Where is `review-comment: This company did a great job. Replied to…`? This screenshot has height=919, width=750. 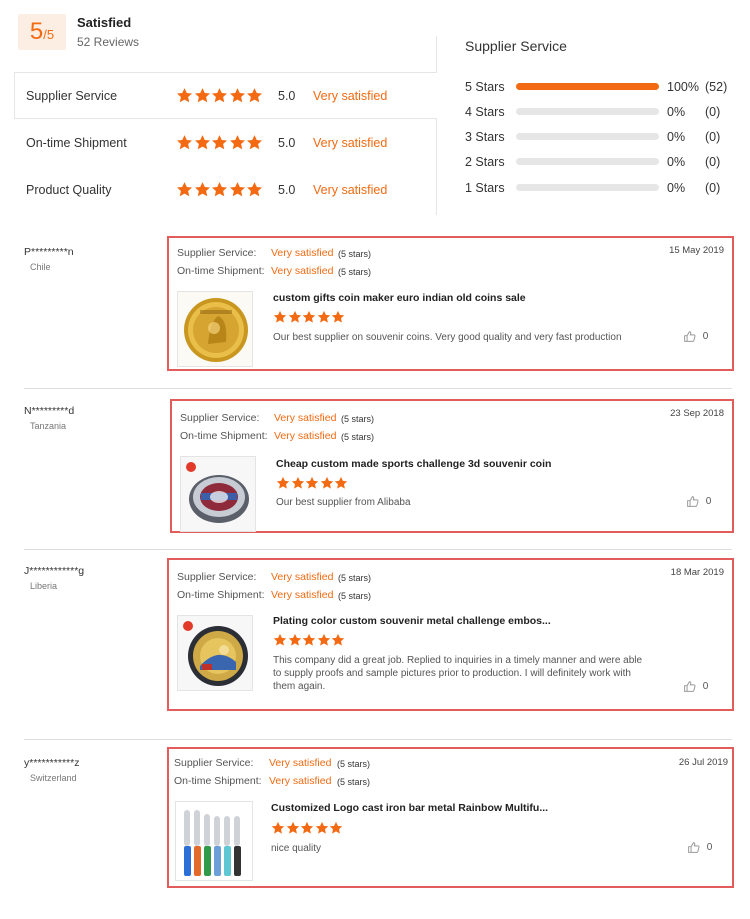 review-comment: This company did a great job. Replied to… is located at coordinates (458, 673).